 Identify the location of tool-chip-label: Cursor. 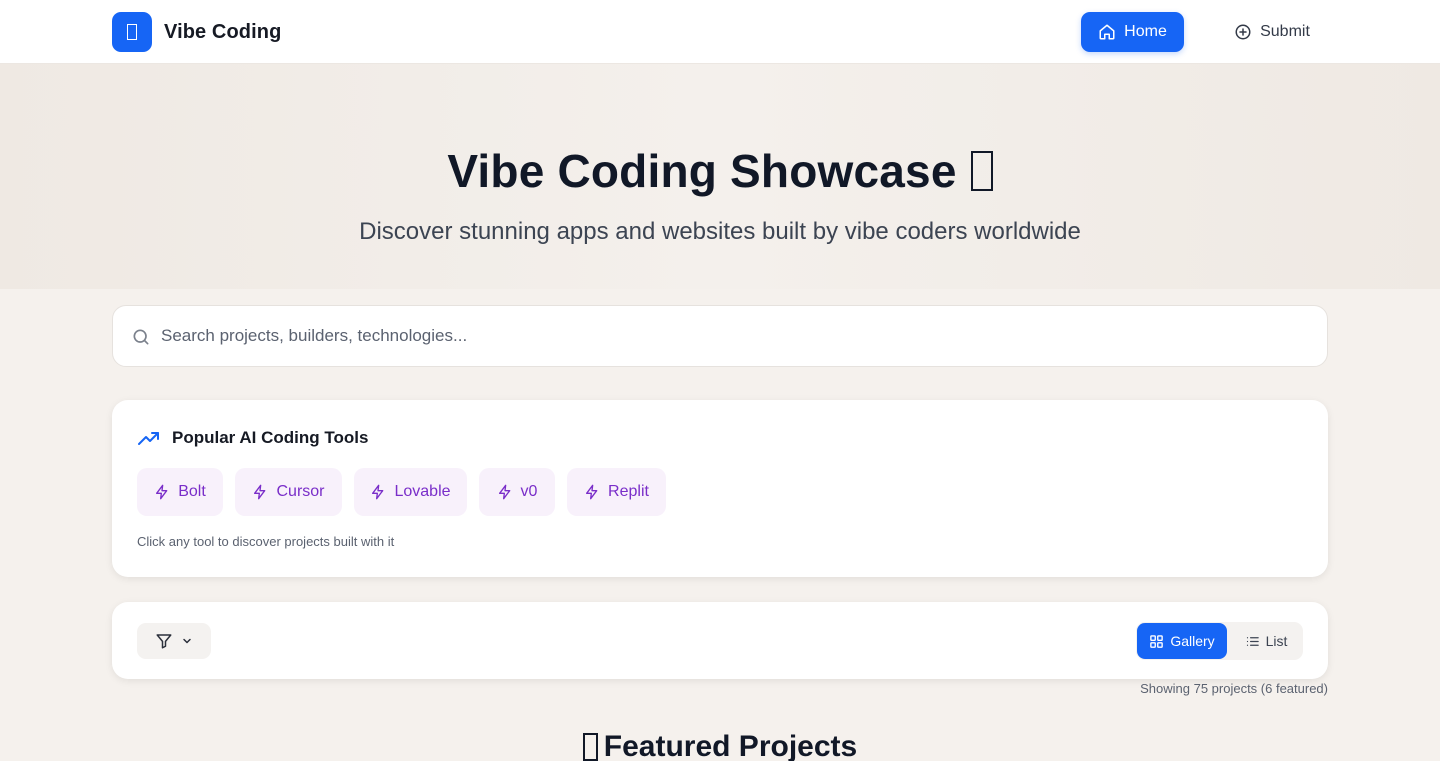
(300, 491).